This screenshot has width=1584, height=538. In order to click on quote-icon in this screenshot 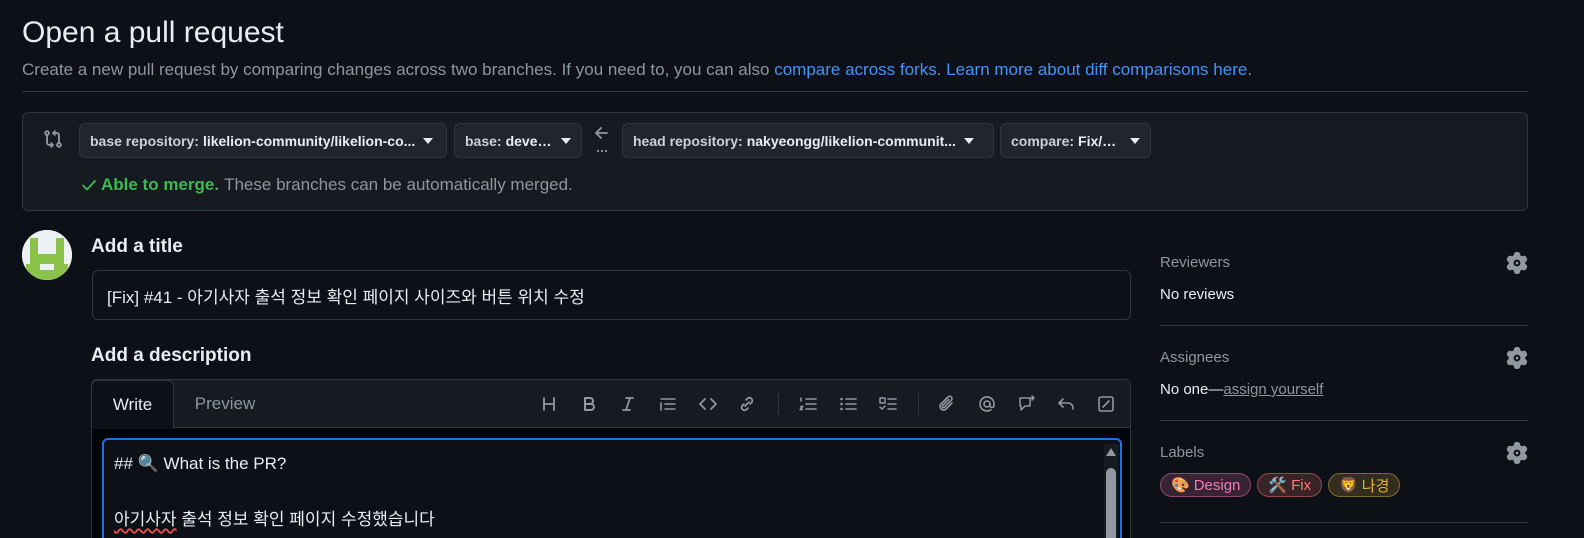, I will do `click(668, 404)`.